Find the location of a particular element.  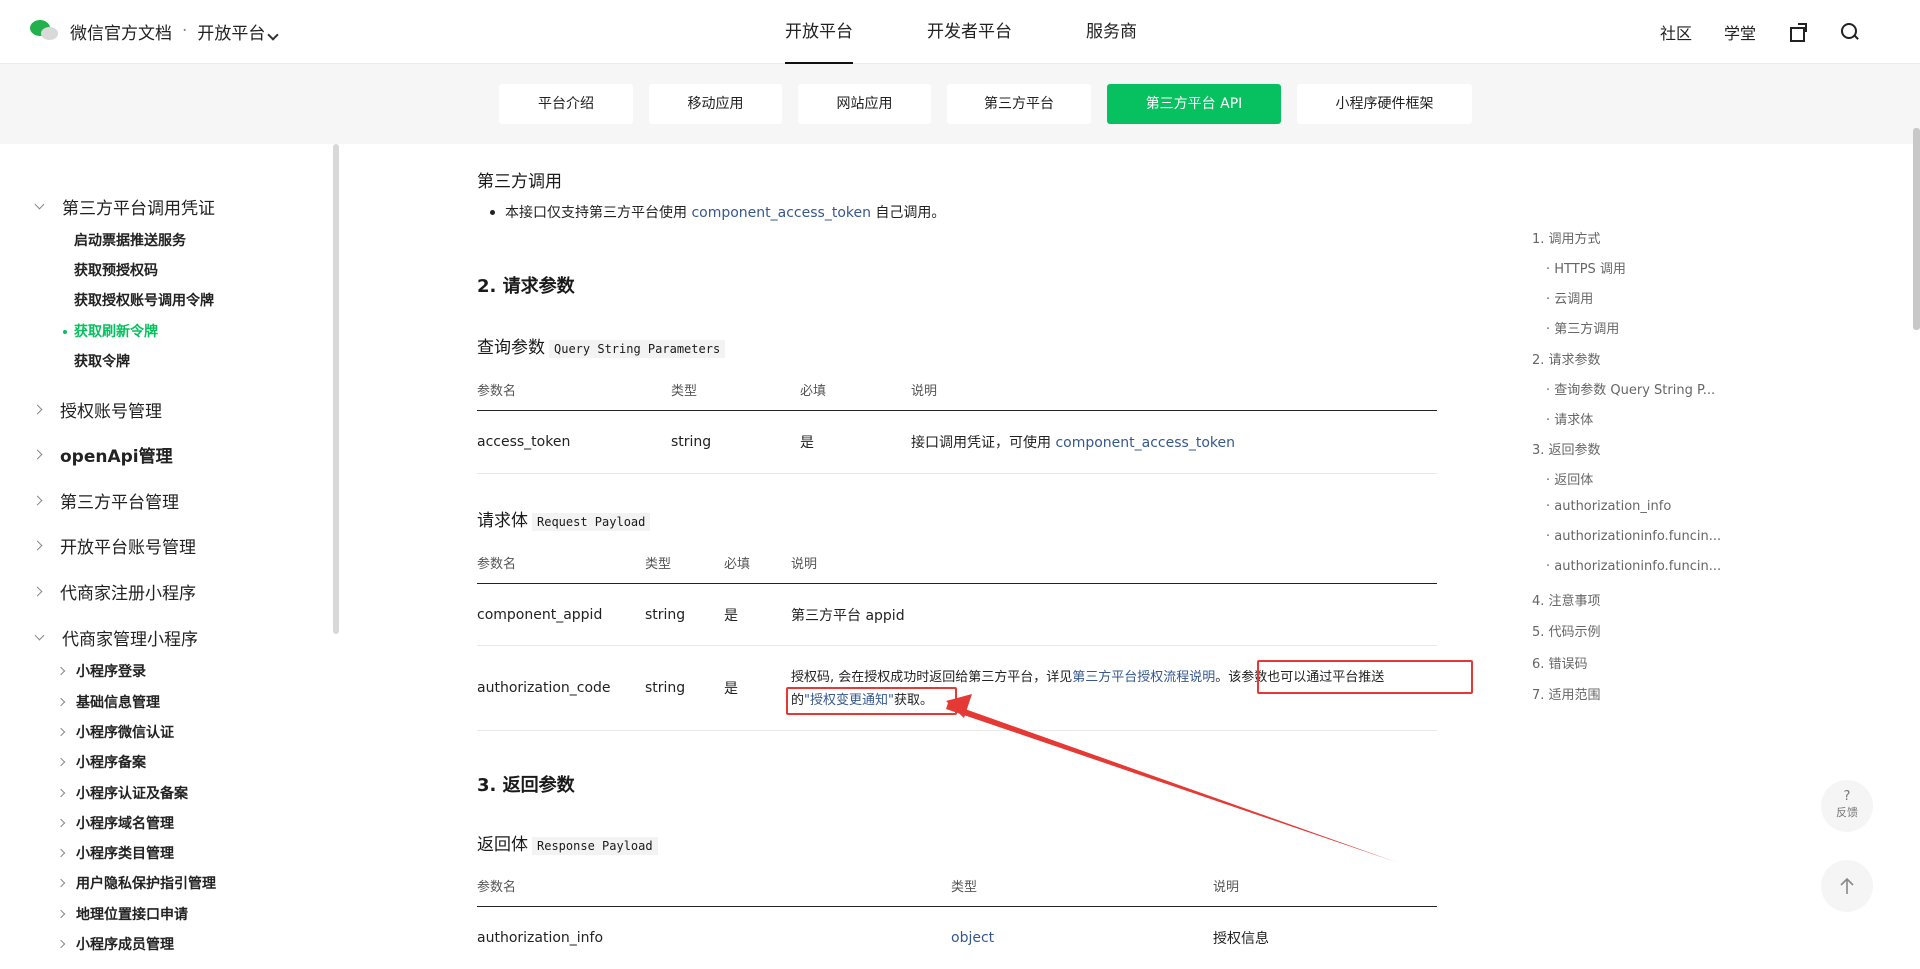

annotation-arrow is located at coordinates (1171, 778).